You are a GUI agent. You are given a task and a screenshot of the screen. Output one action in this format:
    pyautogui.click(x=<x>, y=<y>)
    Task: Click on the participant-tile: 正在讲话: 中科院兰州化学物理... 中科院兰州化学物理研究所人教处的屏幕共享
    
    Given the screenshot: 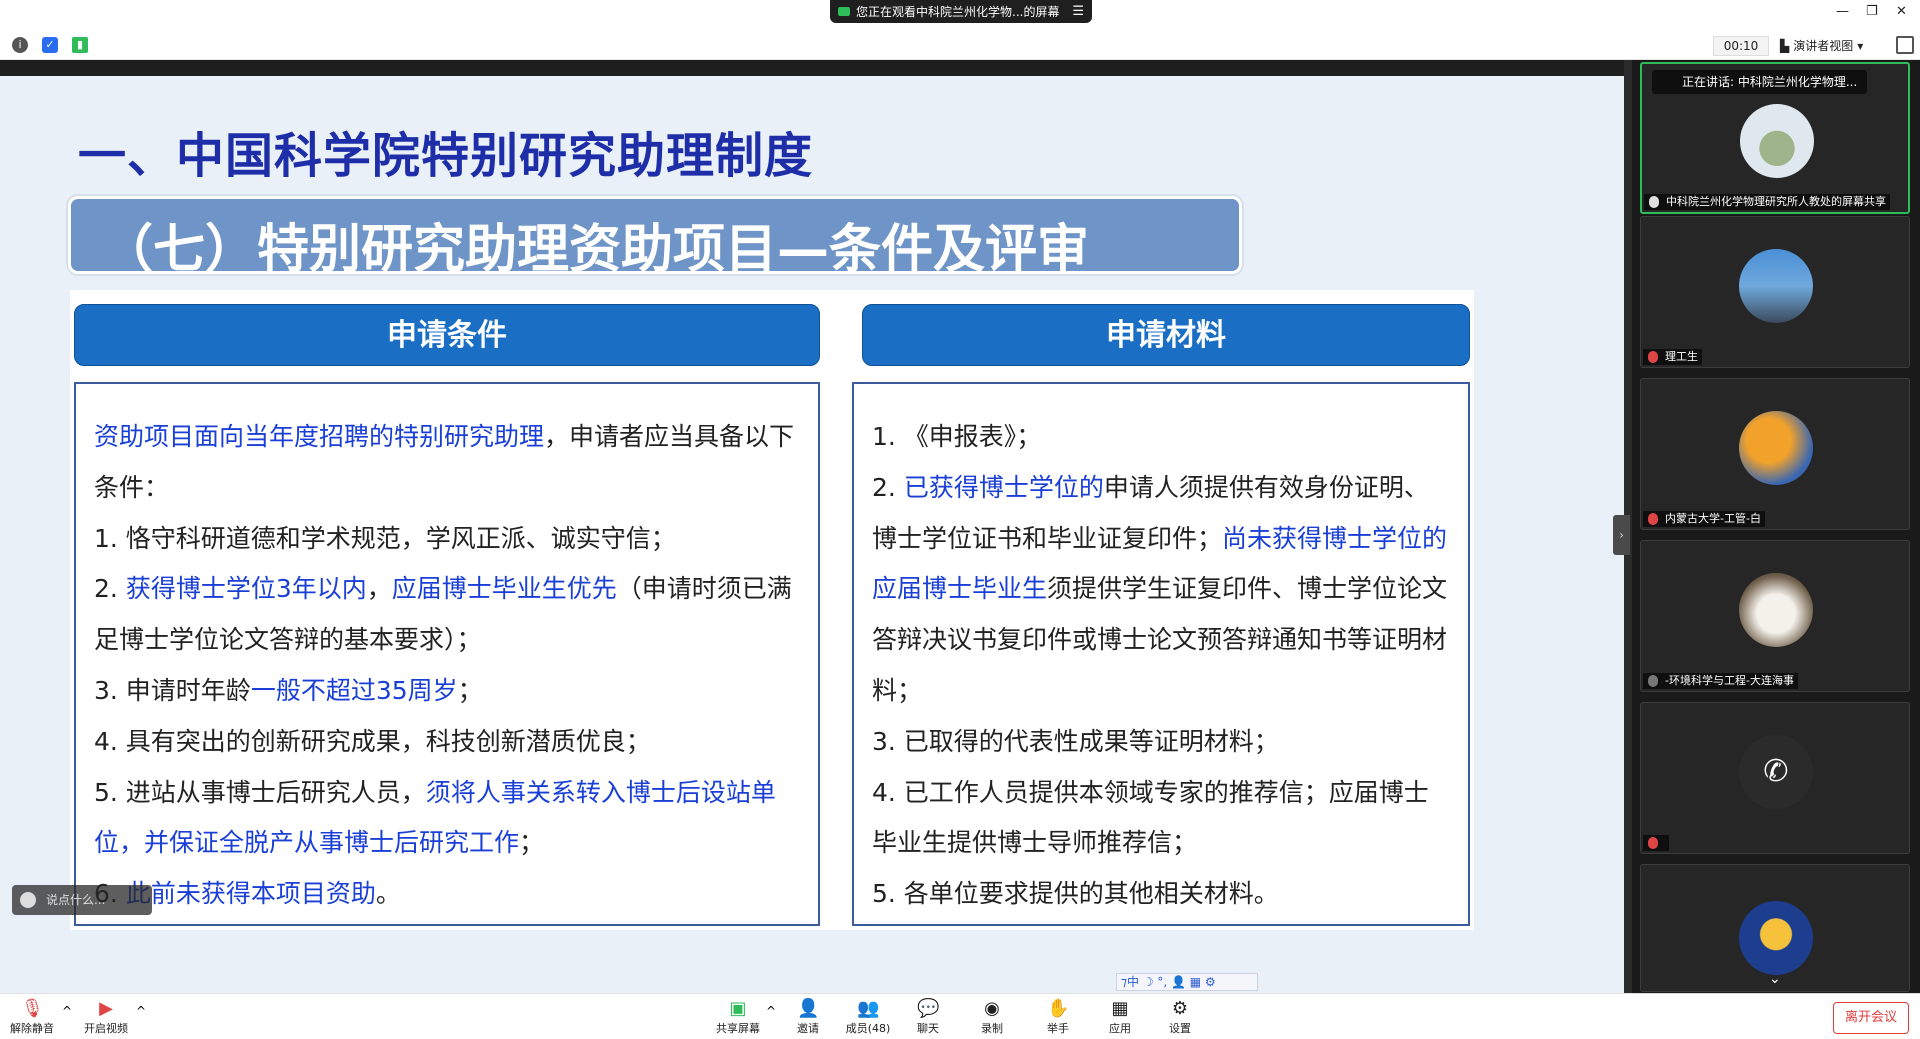 What is the action you would take?
    pyautogui.click(x=1775, y=138)
    